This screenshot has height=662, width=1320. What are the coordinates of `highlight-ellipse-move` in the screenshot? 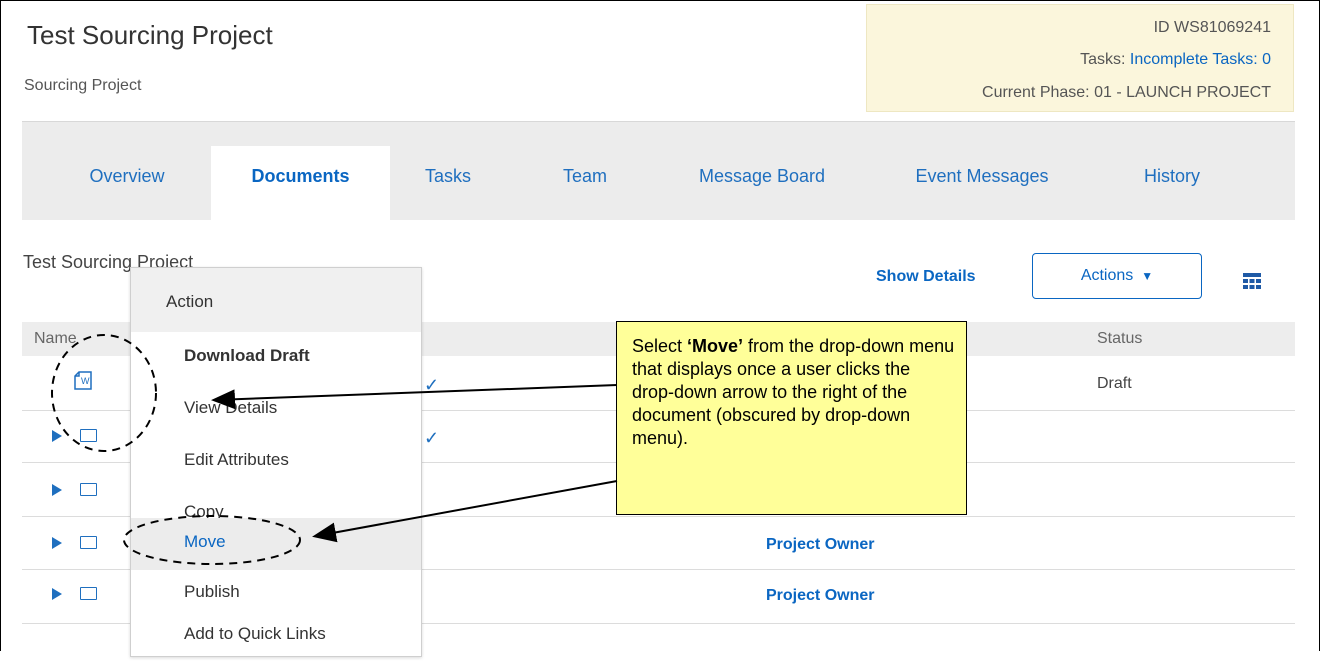 It's located at (212, 540).